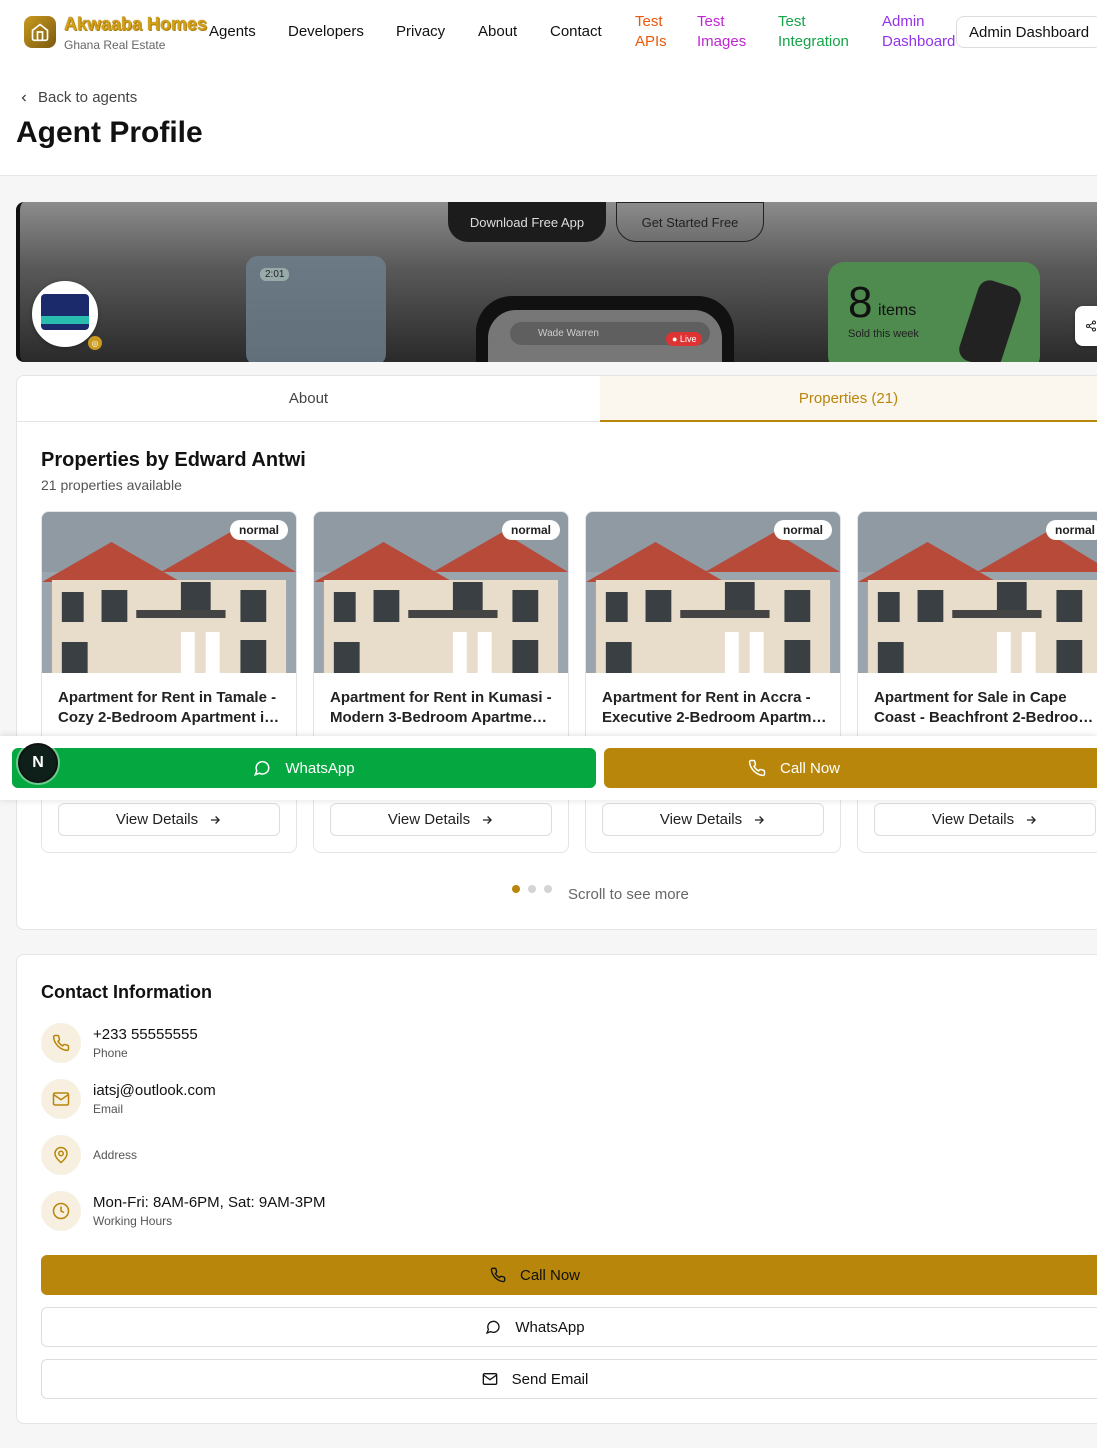  What do you see at coordinates (527, 222) in the screenshot?
I see `banner-download-button: Download Free App` at bounding box center [527, 222].